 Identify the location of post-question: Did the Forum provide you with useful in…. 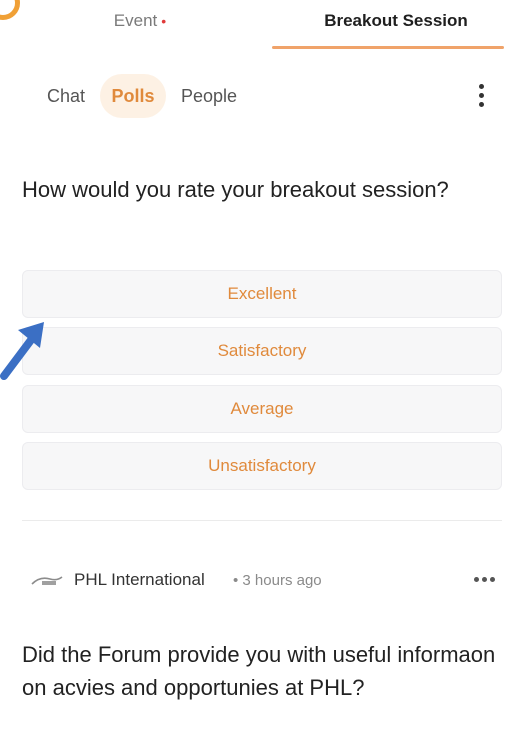
(259, 671).